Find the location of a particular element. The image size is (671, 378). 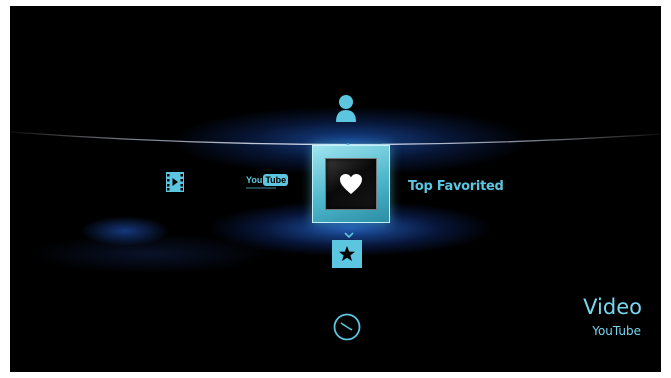

heart-icon is located at coordinates (351, 184).